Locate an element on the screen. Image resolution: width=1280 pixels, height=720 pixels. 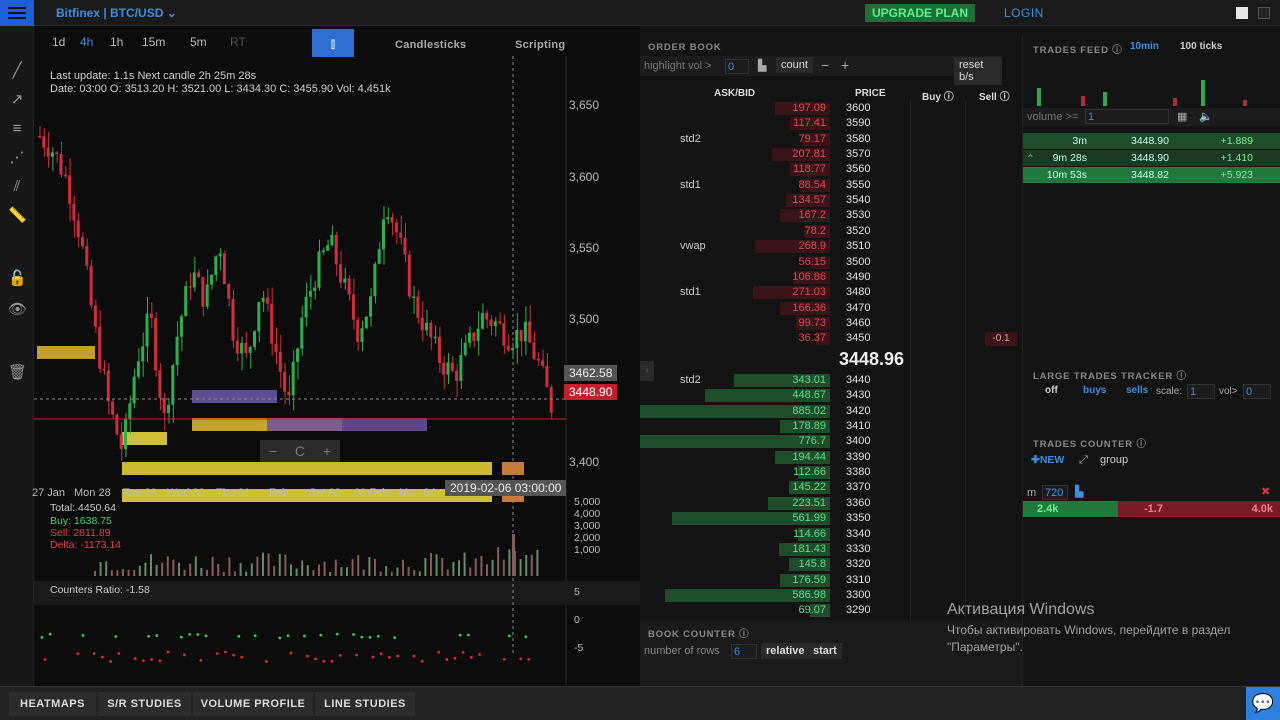
zoom-in-button: + is located at coordinates (327, 451).